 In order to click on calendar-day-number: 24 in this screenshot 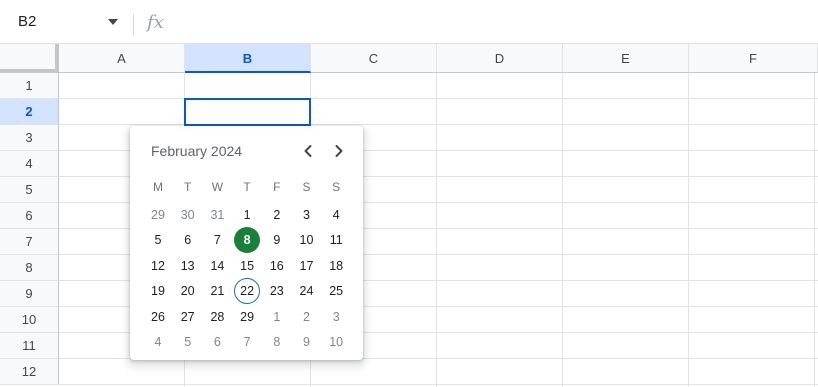, I will do `click(306, 291)`.